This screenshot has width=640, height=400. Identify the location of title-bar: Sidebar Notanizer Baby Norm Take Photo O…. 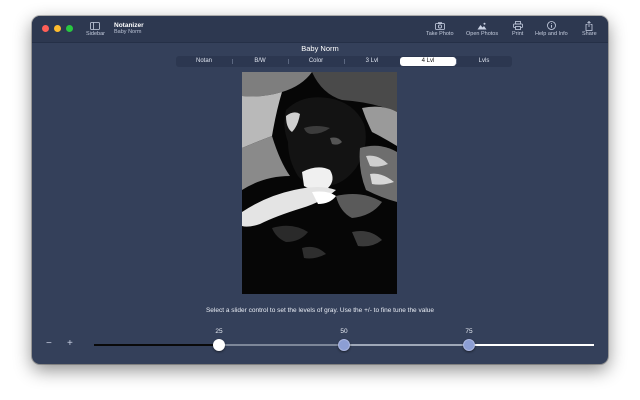
(320, 29).